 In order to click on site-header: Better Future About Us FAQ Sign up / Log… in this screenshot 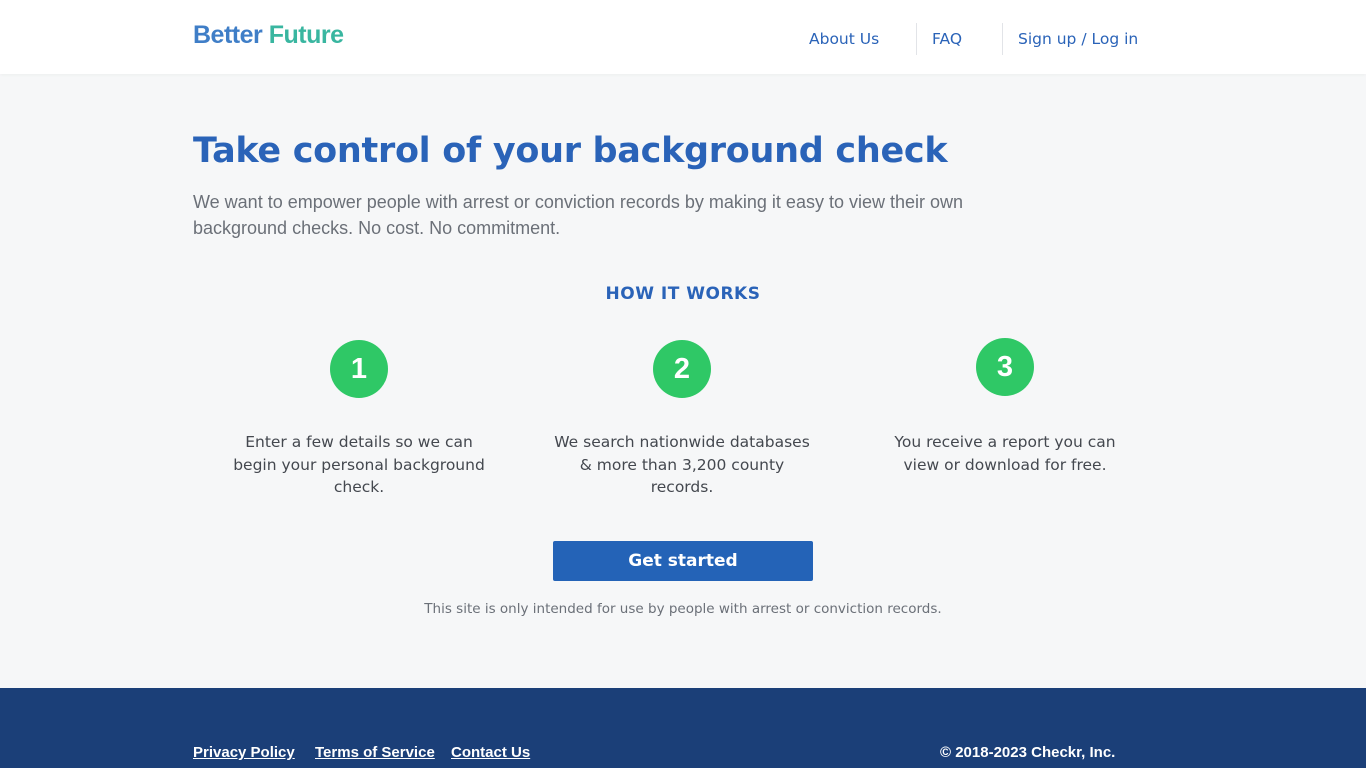, I will do `click(683, 37)`.